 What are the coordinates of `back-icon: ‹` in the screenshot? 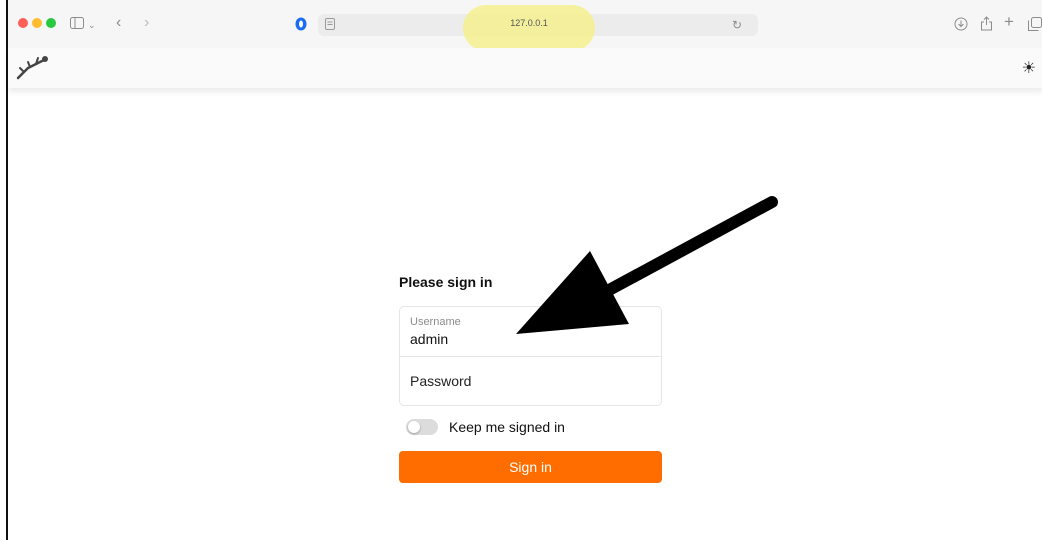 It's located at (118, 23).